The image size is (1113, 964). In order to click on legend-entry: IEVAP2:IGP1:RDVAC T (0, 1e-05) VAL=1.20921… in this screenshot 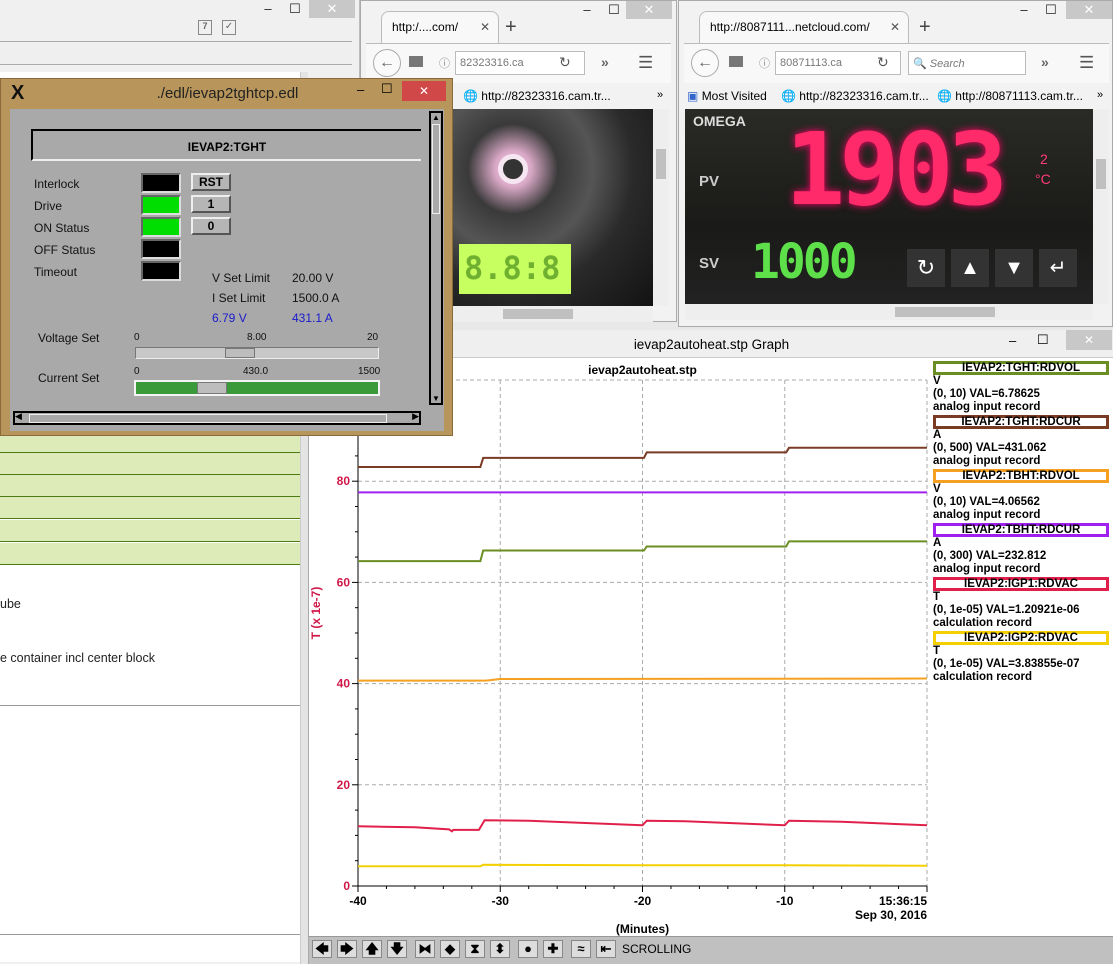, I will do `click(1021, 603)`.